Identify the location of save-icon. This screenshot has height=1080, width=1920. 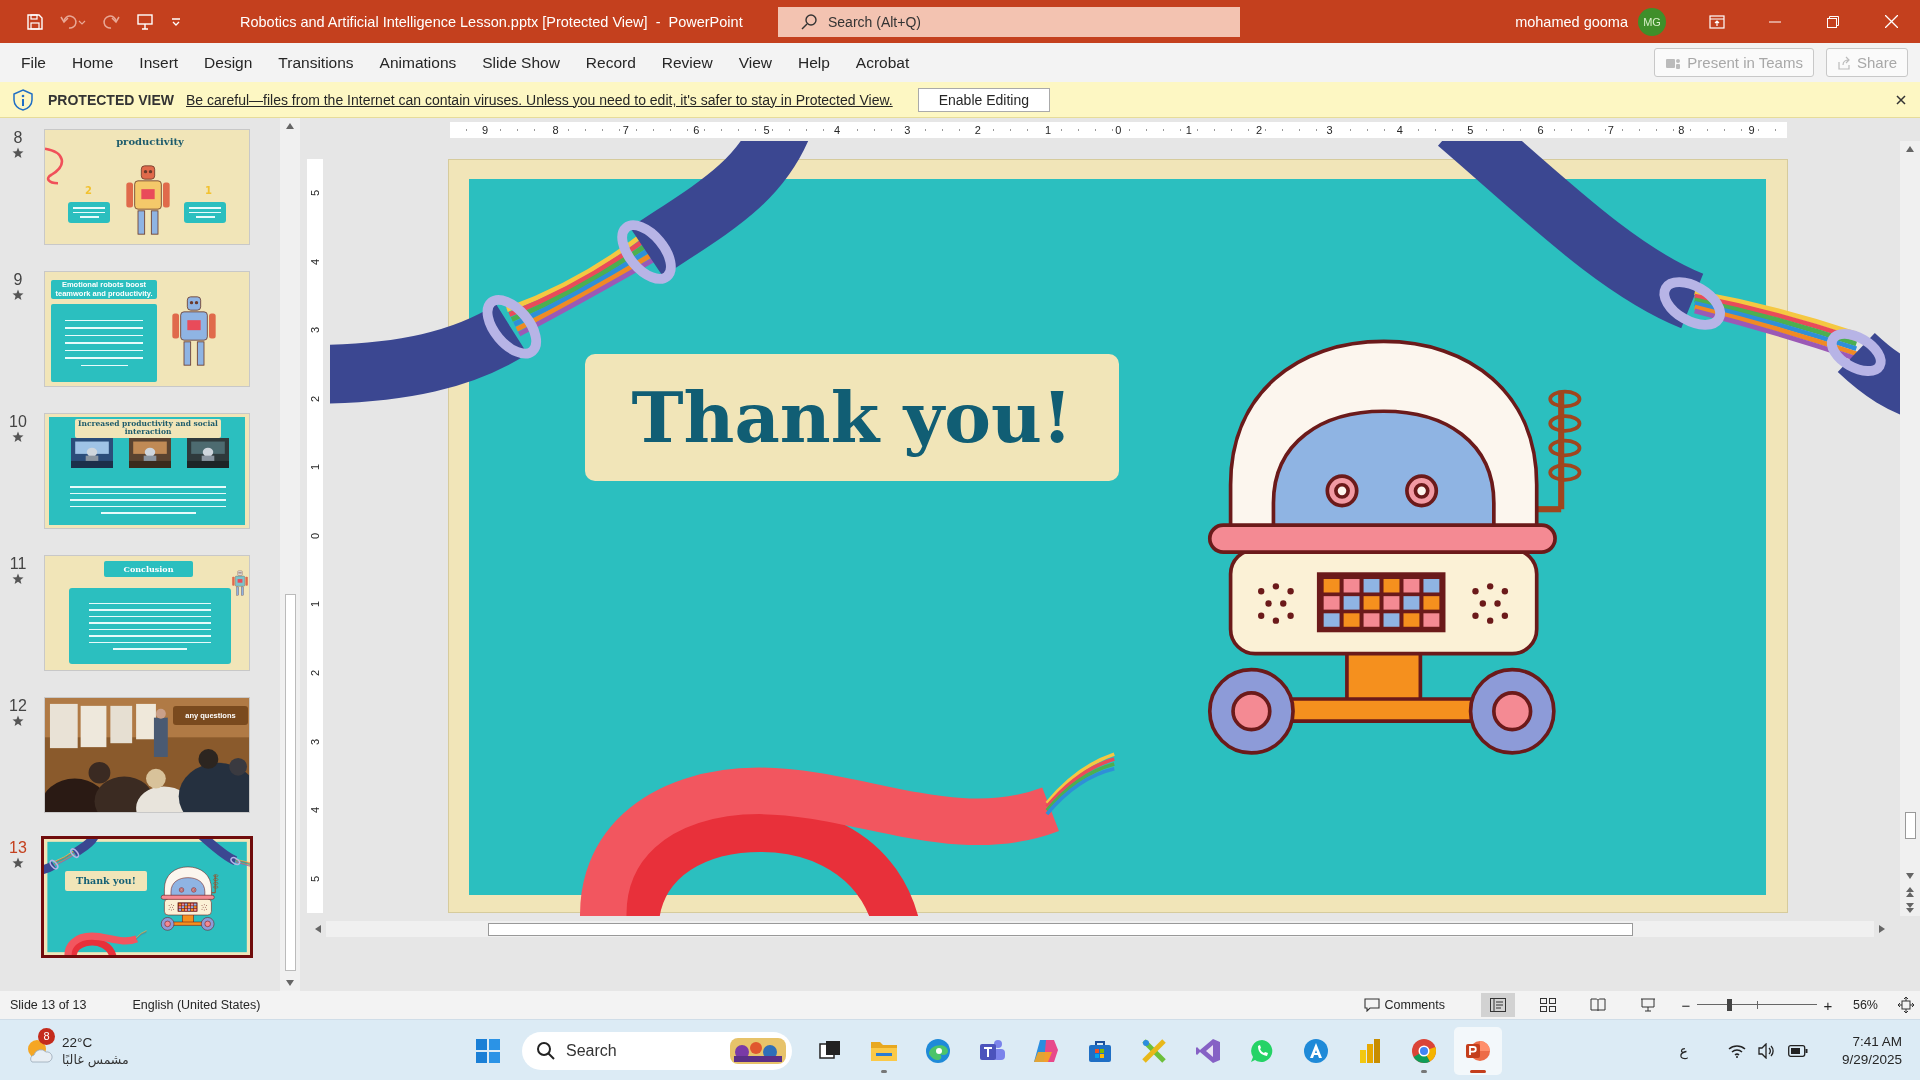
(35, 21).